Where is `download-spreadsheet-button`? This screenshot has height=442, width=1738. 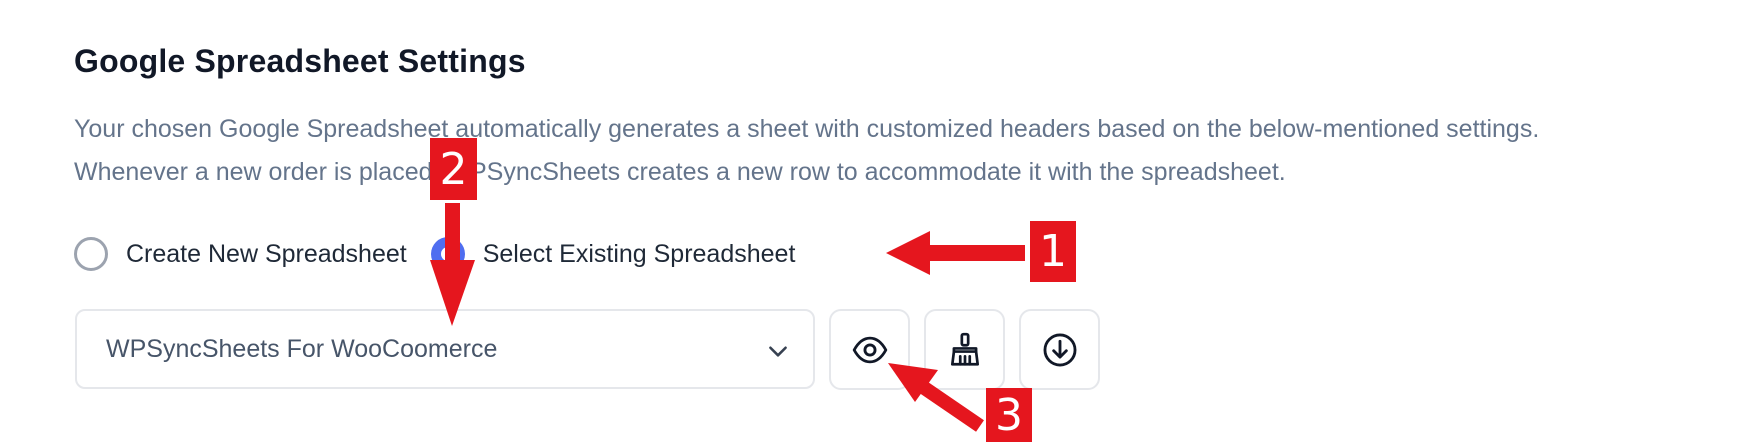 download-spreadsheet-button is located at coordinates (1059, 349).